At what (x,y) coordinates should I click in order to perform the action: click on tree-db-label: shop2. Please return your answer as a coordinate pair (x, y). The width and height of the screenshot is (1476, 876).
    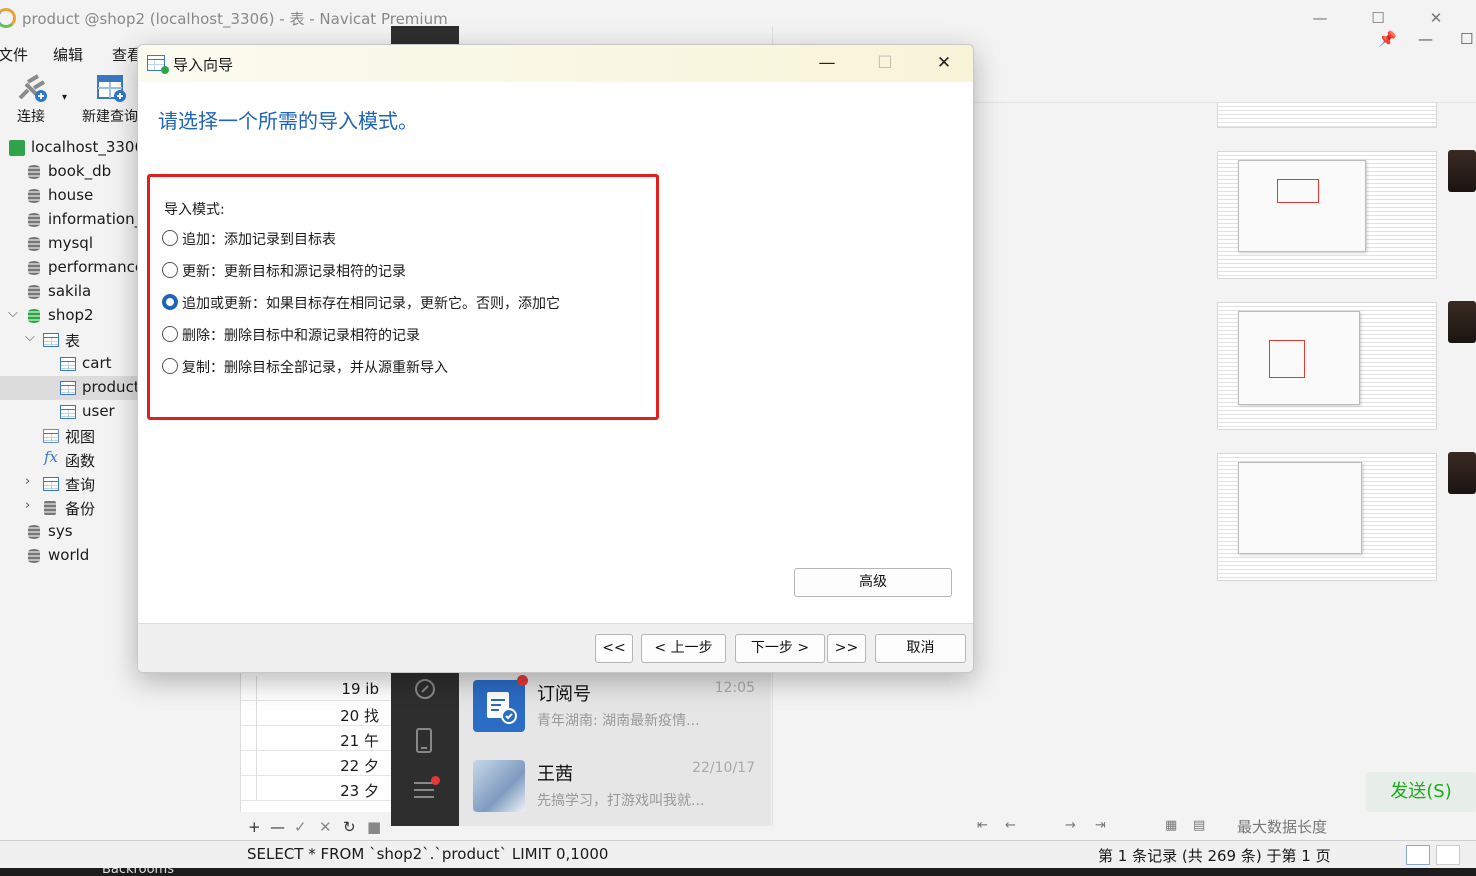
    Looking at the image, I should click on (71, 315).